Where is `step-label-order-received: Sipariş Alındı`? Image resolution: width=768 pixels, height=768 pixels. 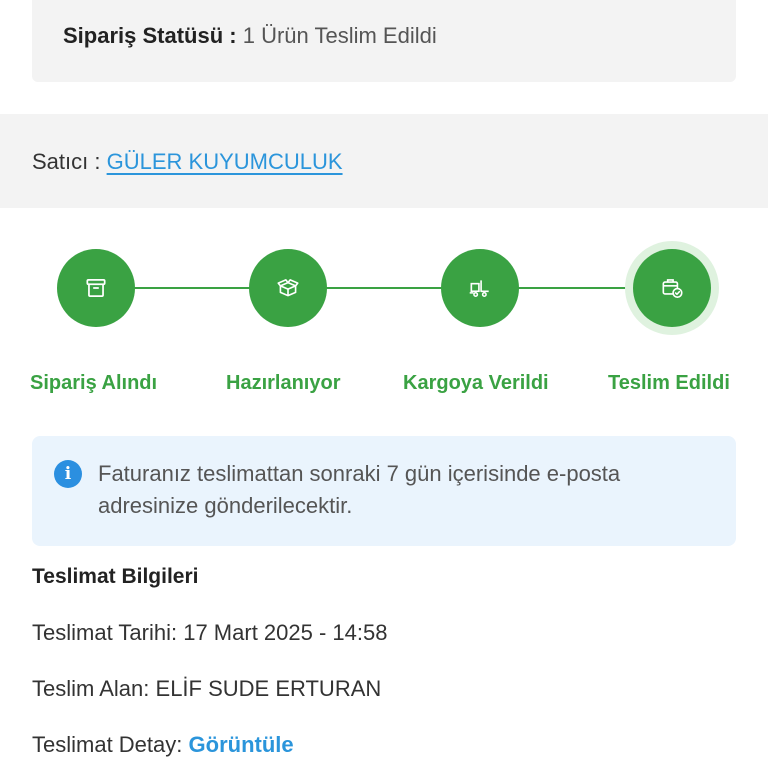
step-label-order-received: Sipariş Alındı is located at coordinates (94, 383).